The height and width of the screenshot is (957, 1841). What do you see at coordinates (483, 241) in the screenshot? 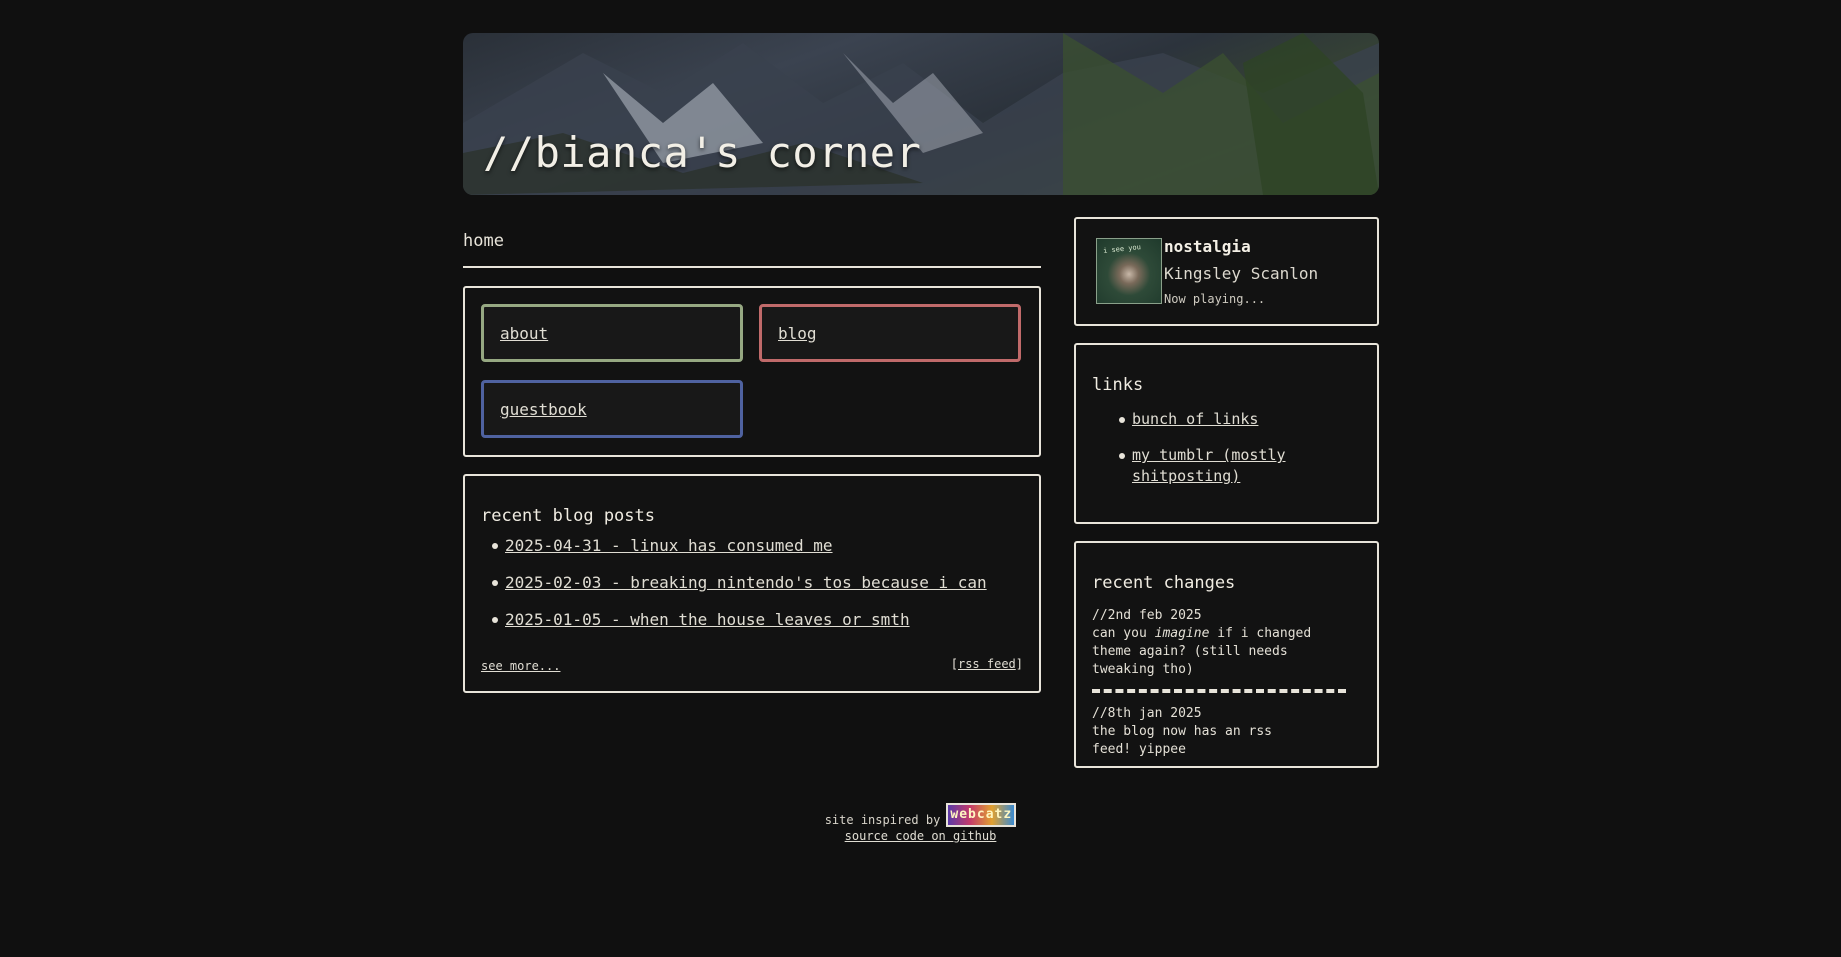
I see `breadcrumb-home: home` at bounding box center [483, 241].